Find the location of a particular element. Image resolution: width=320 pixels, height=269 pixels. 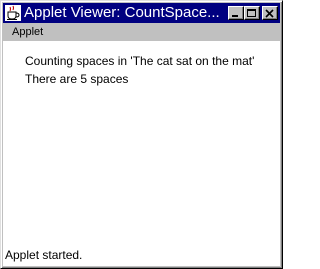

close-button is located at coordinates (270, 13).